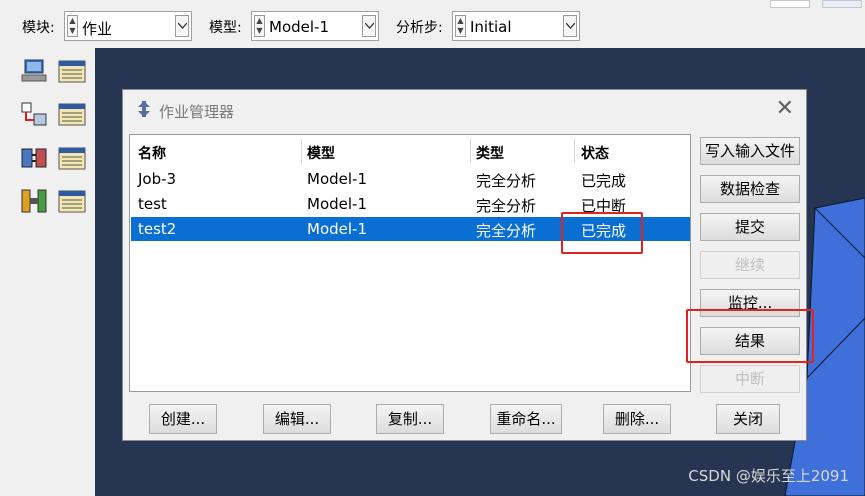 This screenshot has width=865, height=496. What do you see at coordinates (750, 379) in the screenshot?
I see `kill-button: 中断` at bounding box center [750, 379].